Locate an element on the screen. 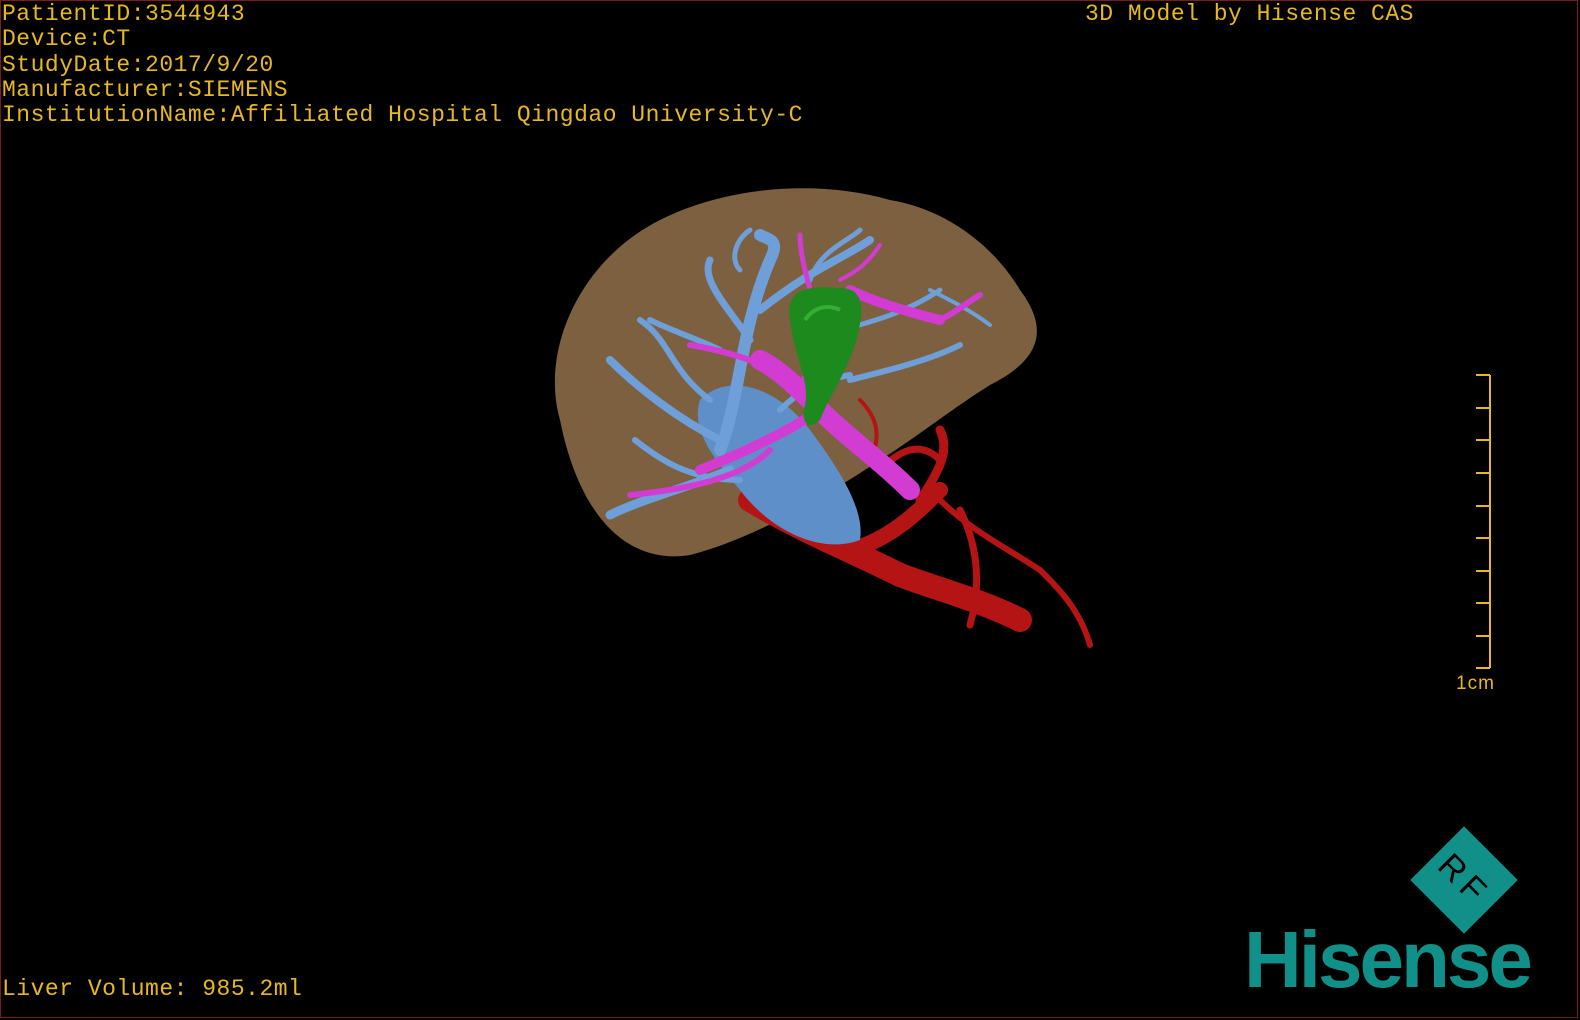  liver-volume-label: Liver Volume: 985.2ml is located at coordinates (152, 989).